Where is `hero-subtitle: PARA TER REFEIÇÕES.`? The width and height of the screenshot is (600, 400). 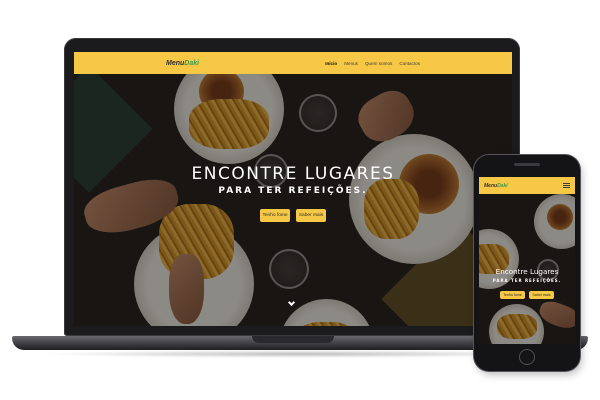 hero-subtitle: PARA TER REFEIÇÕES. is located at coordinates (293, 191).